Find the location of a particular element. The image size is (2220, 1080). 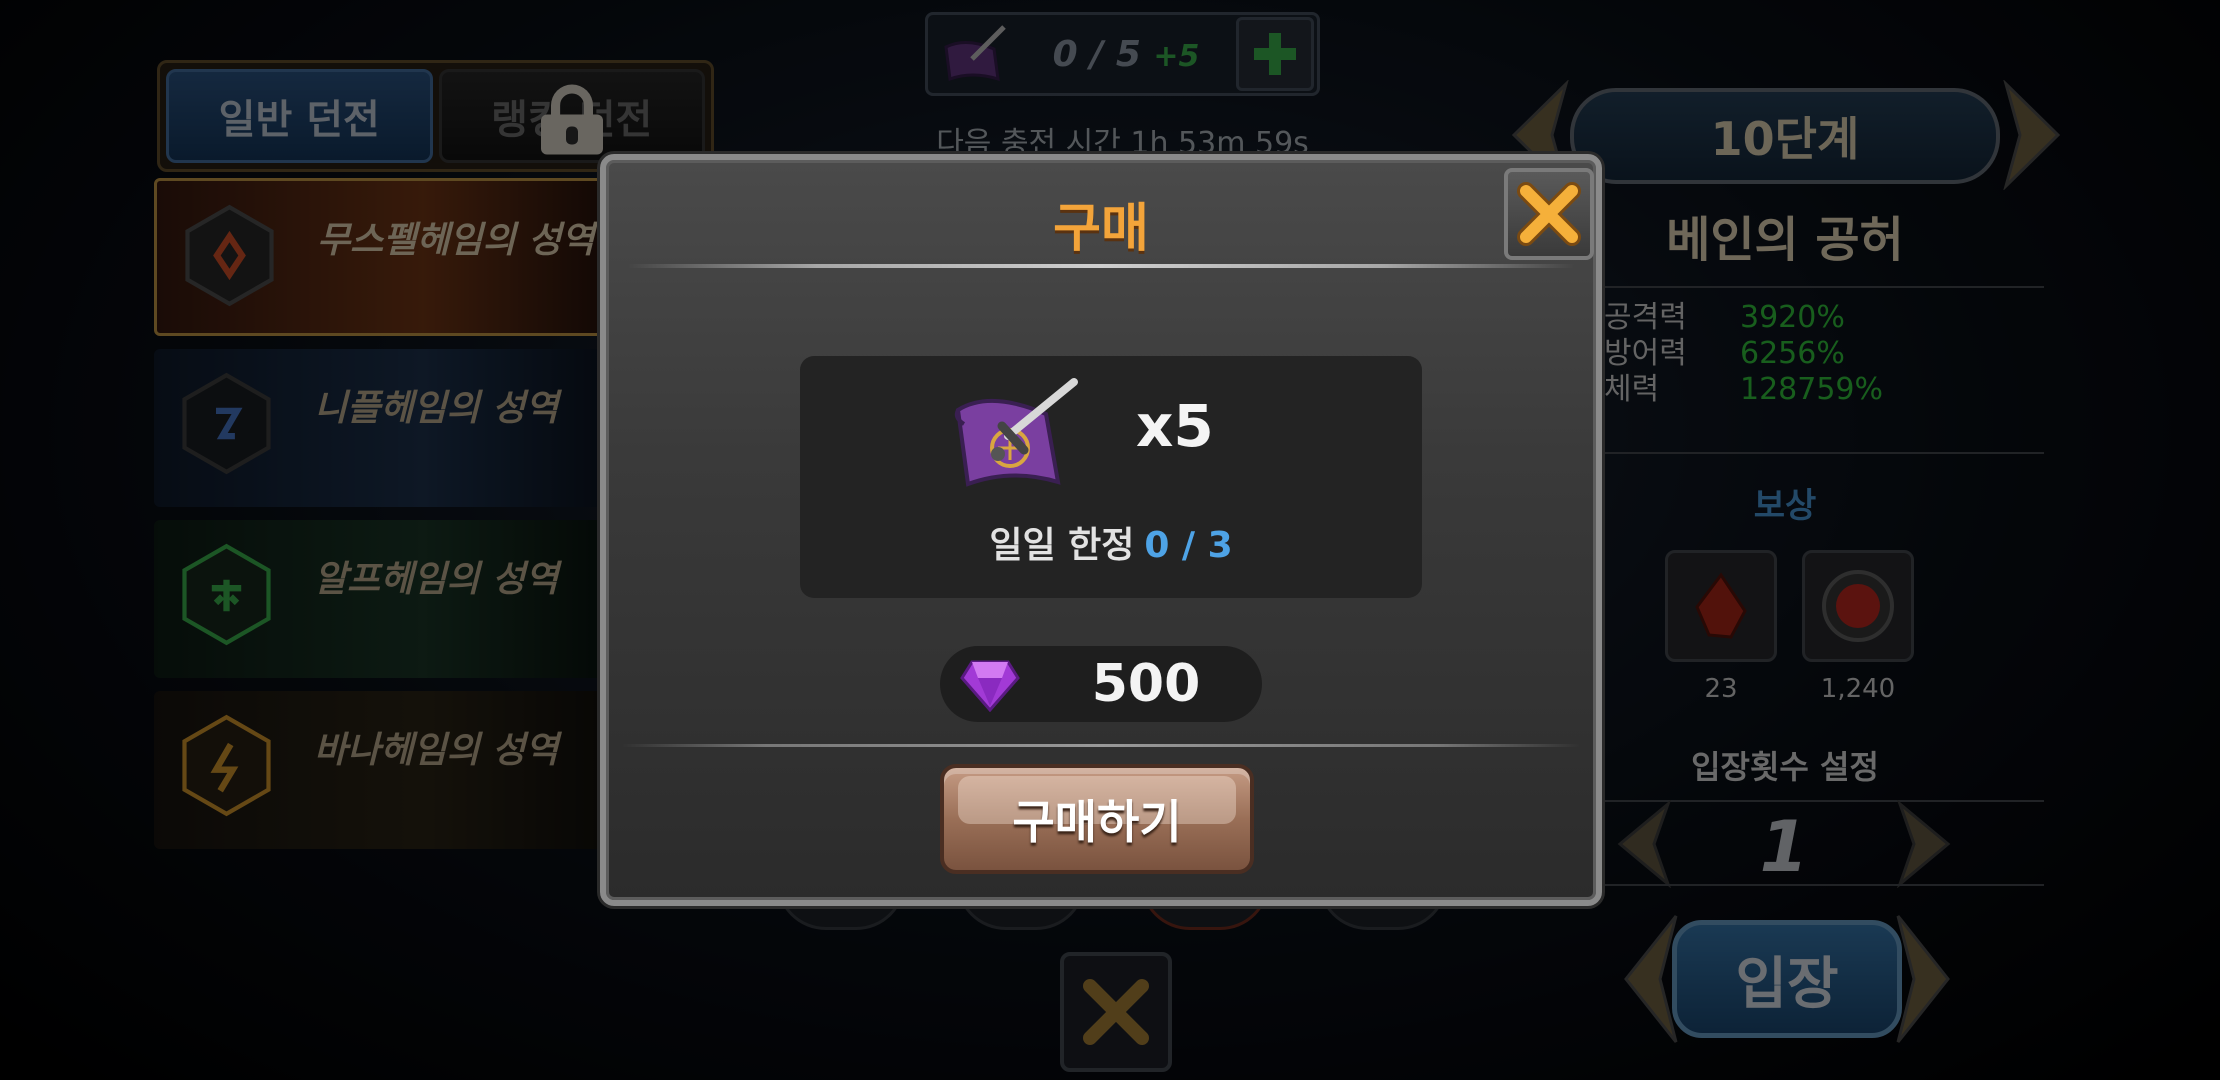

sanctum-item-niflheim: 니플헤임의 성역 is located at coordinates (379, 428).